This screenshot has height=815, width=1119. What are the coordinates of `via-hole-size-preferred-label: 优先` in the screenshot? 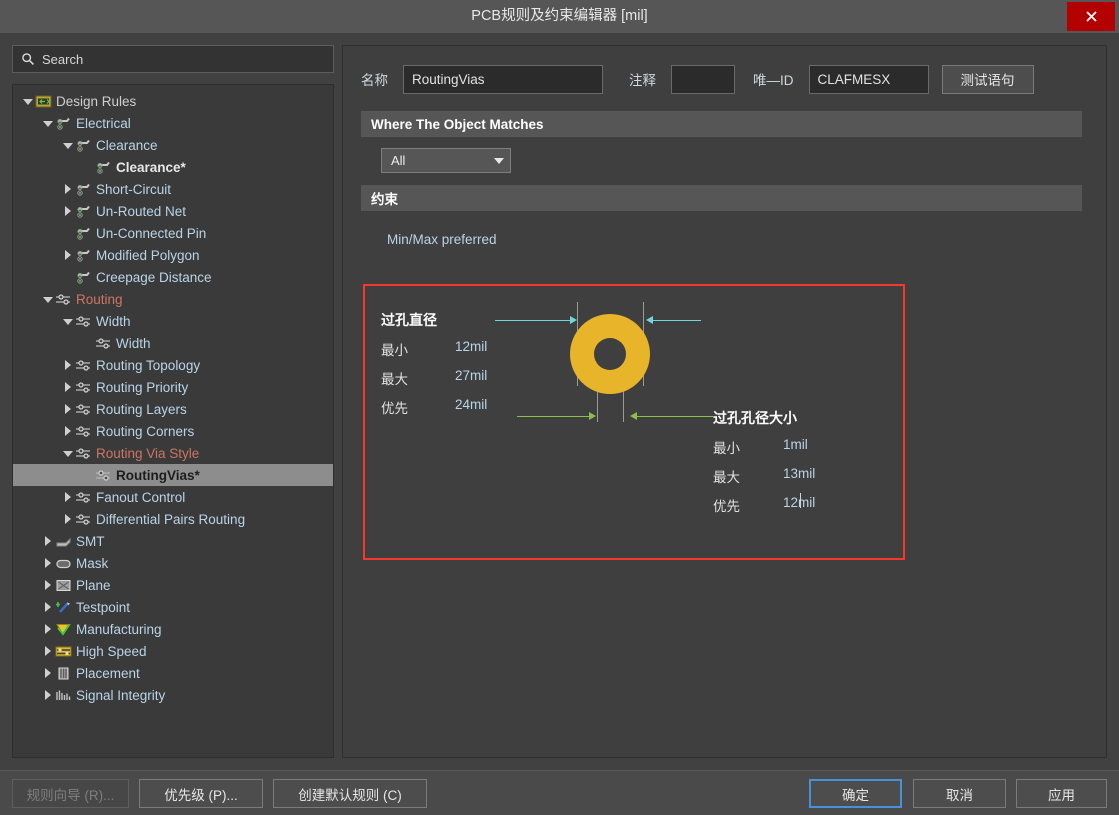 It's located at (726, 506).